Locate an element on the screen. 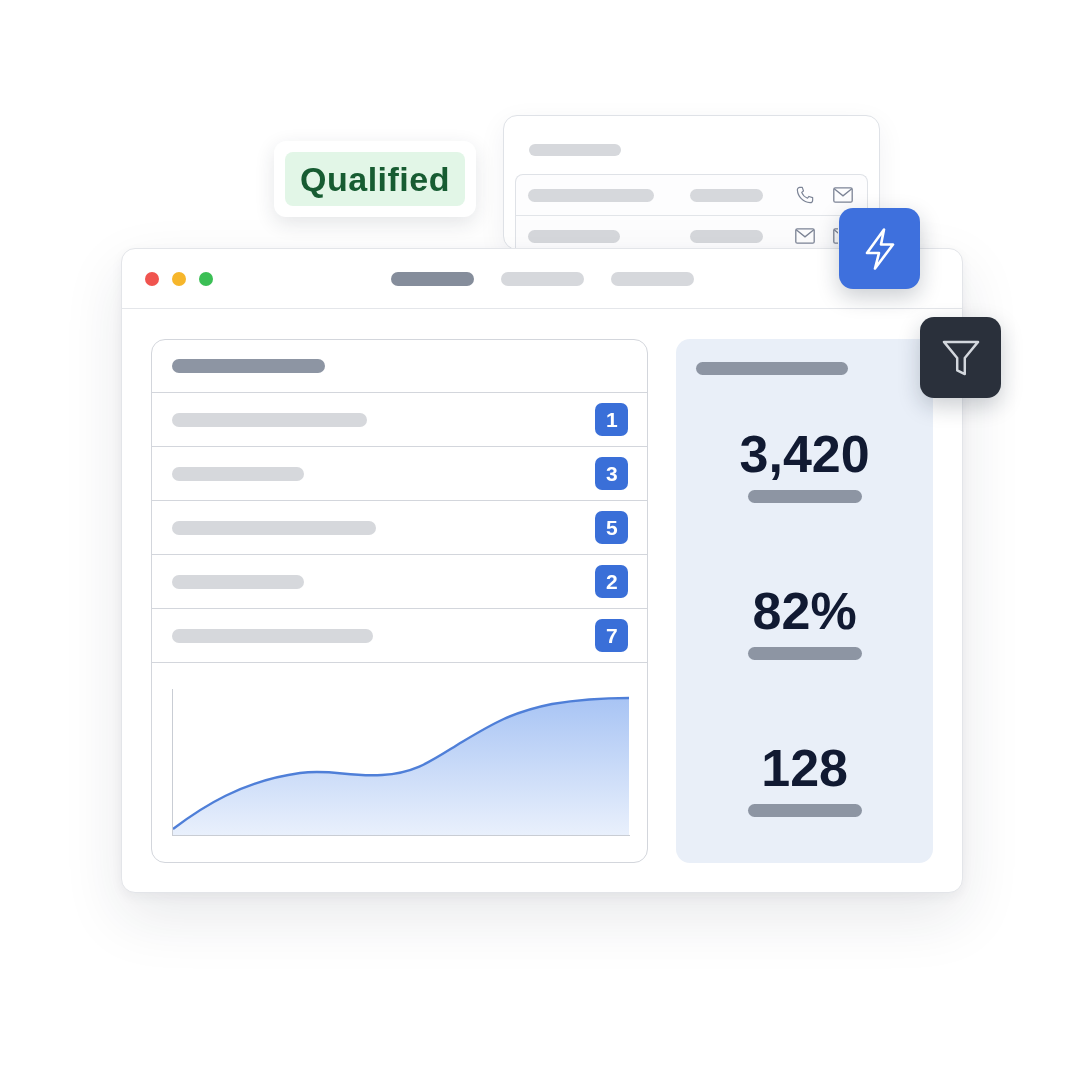  stat-value: 3,420 is located at coordinates (804, 454).